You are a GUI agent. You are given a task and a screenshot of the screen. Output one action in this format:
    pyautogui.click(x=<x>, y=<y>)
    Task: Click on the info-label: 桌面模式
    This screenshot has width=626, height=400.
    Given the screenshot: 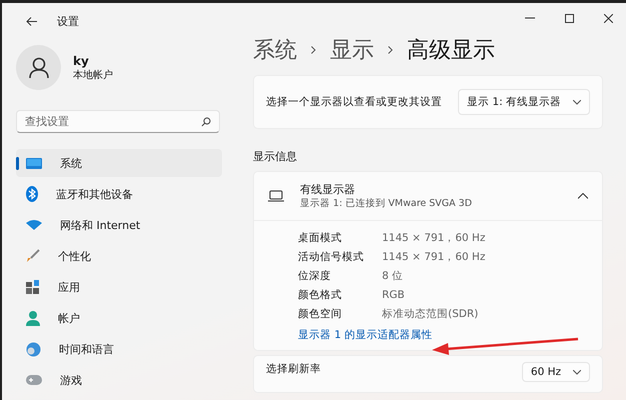 What is the action you would take?
    pyautogui.click(x=320, y=237)
    